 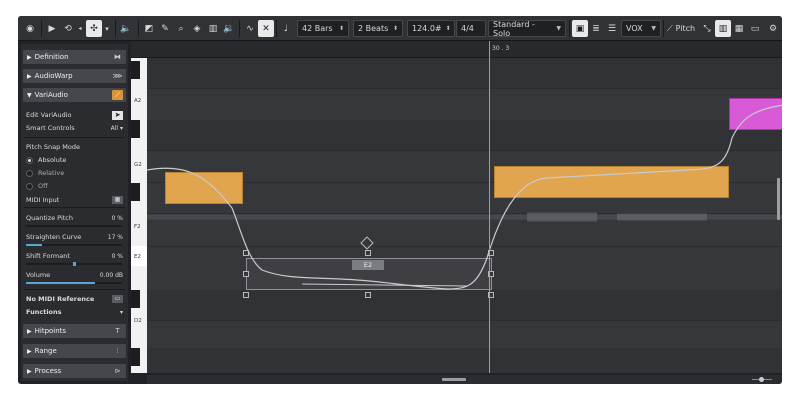 I want to click on tempo-spin-icon: ⬍, so click(x=448, y=28).